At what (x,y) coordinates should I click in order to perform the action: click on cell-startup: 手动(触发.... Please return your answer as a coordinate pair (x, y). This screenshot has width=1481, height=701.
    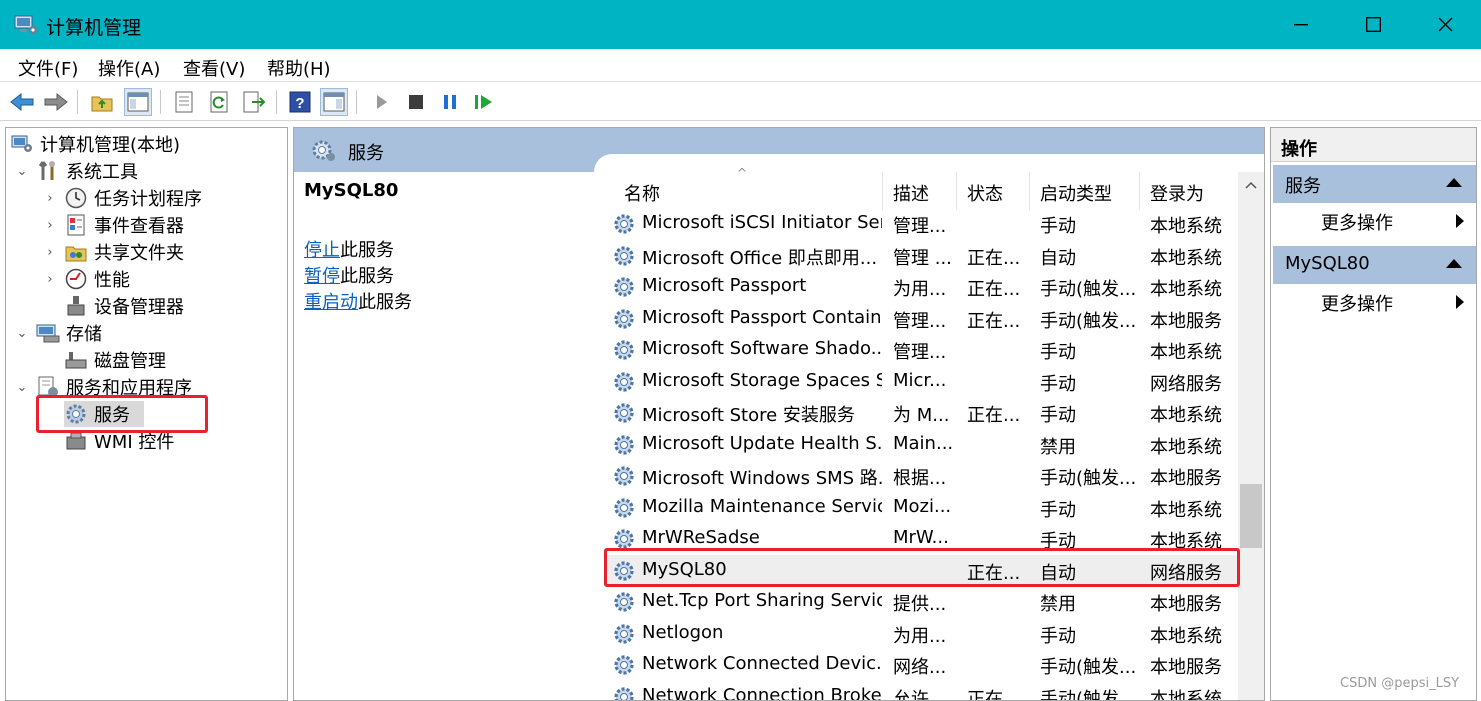
    Looking at the image, I should click on (1088, 321).